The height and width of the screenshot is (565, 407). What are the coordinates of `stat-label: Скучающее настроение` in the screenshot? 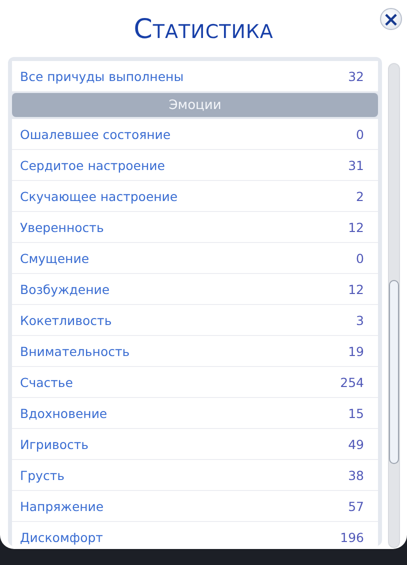 It's located at (99, 196).